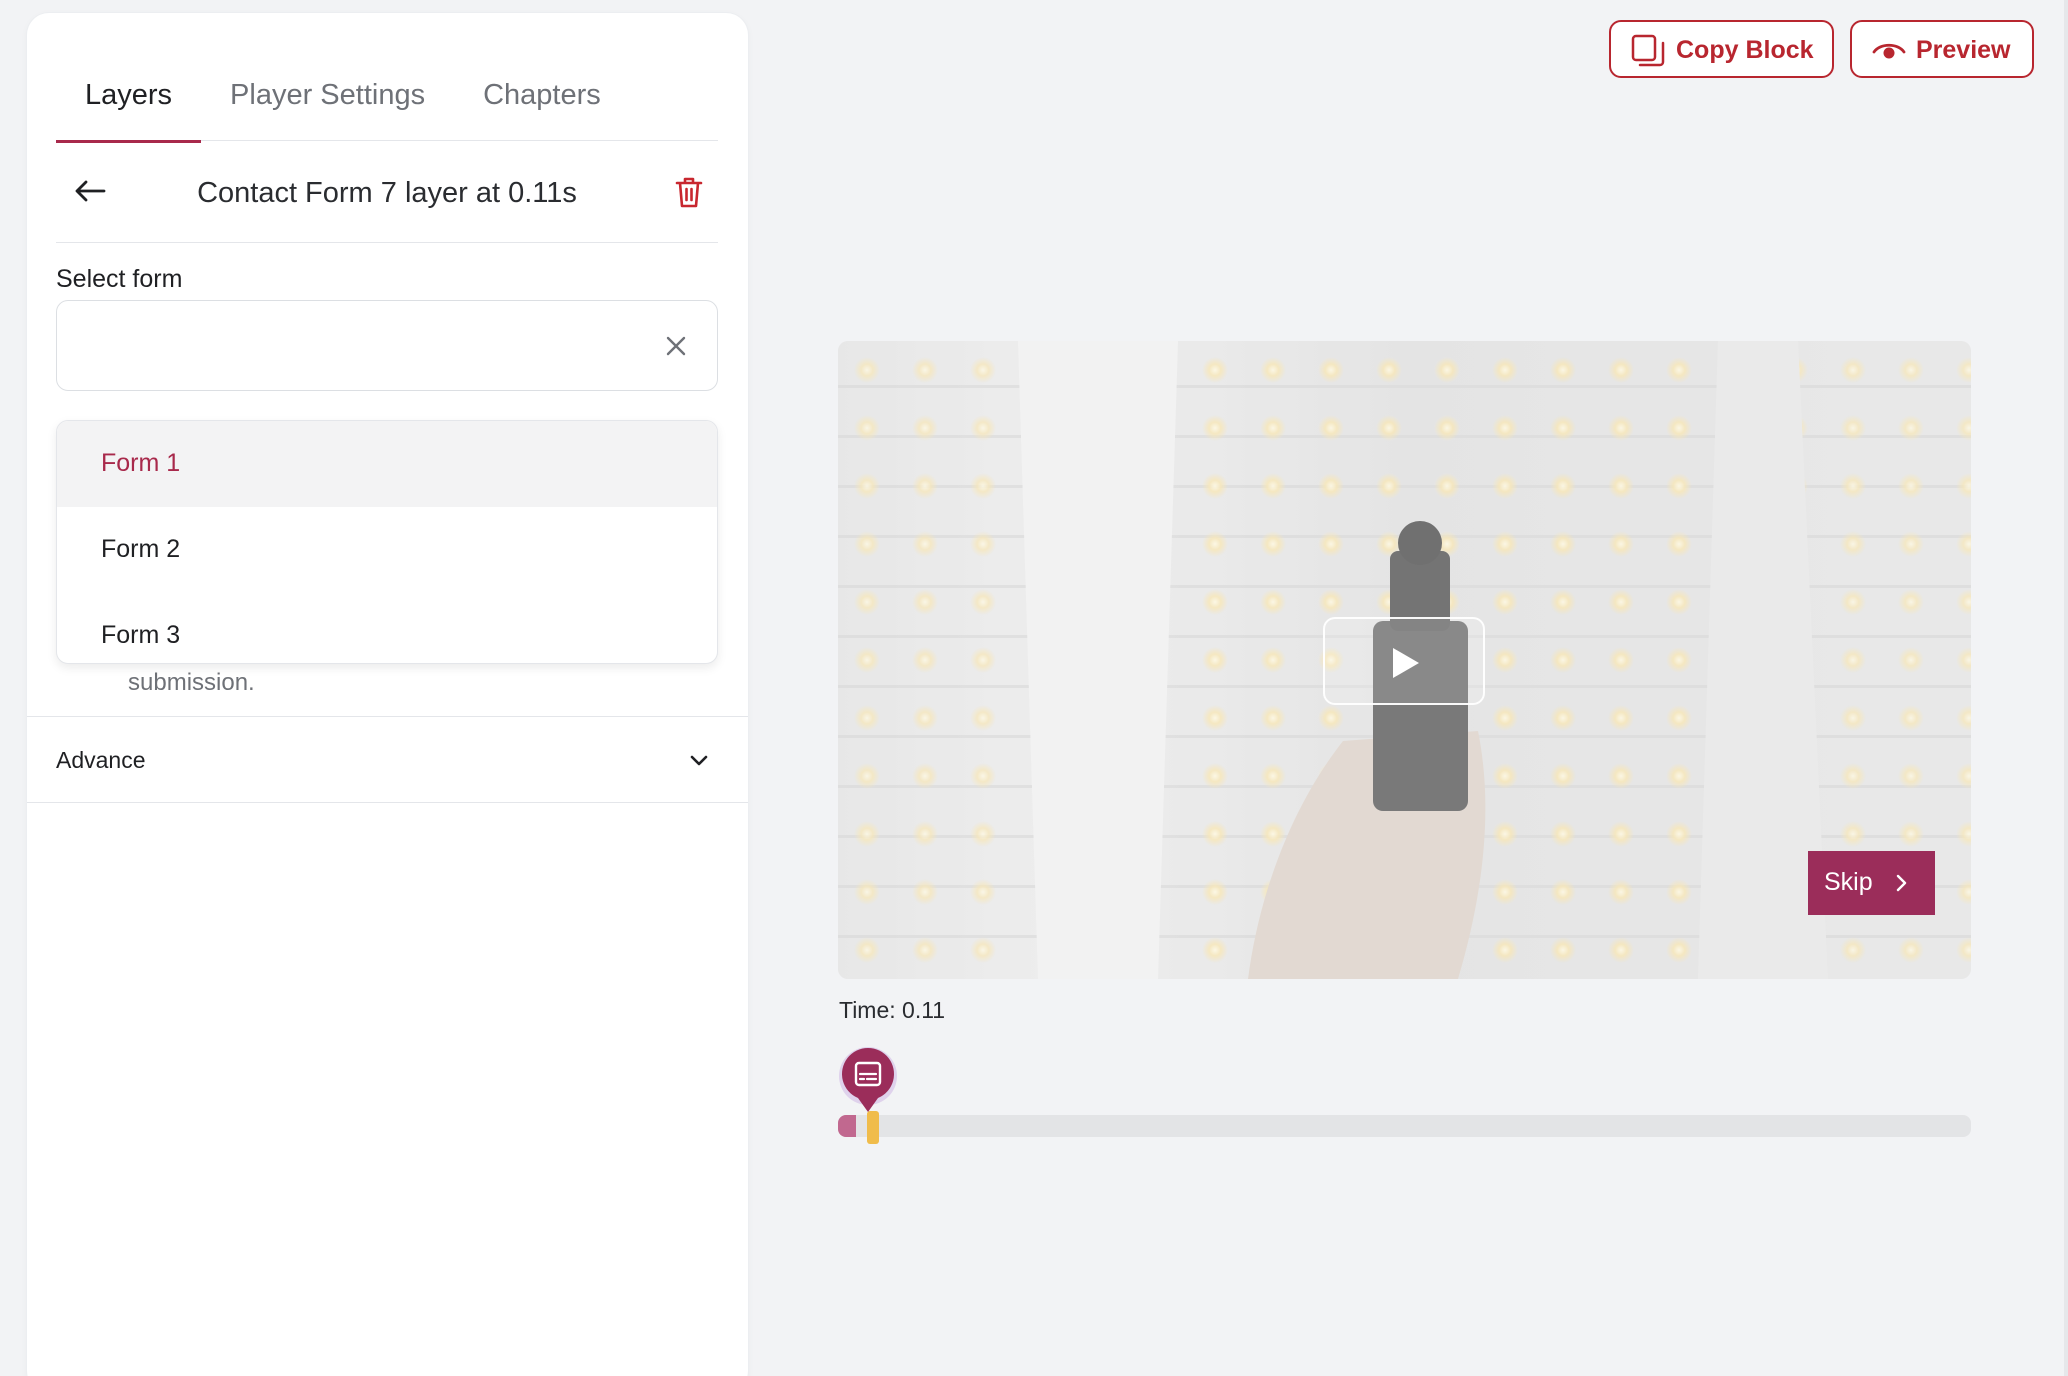 The image size is (2068, 1376). I want to click on form-select, so click(387, 345).